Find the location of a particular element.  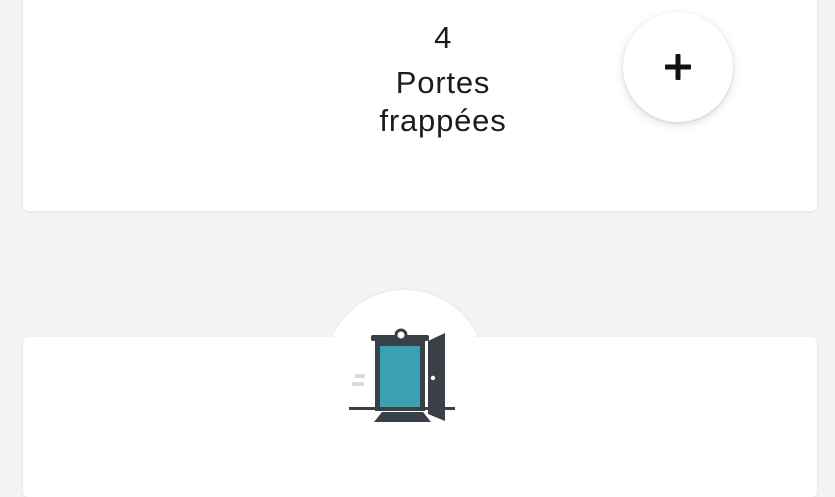

open-door-icon is located at coordinates (402, 375).